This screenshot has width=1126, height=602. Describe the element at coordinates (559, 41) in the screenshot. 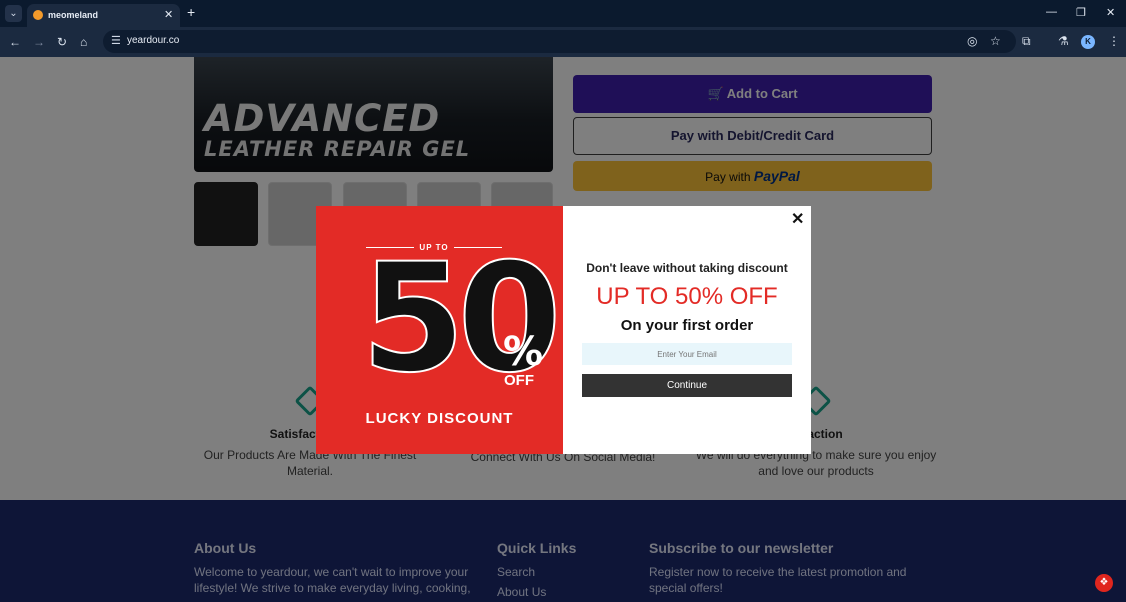

I see `address-bar: ☰ yeardour.co ◎ ☆` at that location.